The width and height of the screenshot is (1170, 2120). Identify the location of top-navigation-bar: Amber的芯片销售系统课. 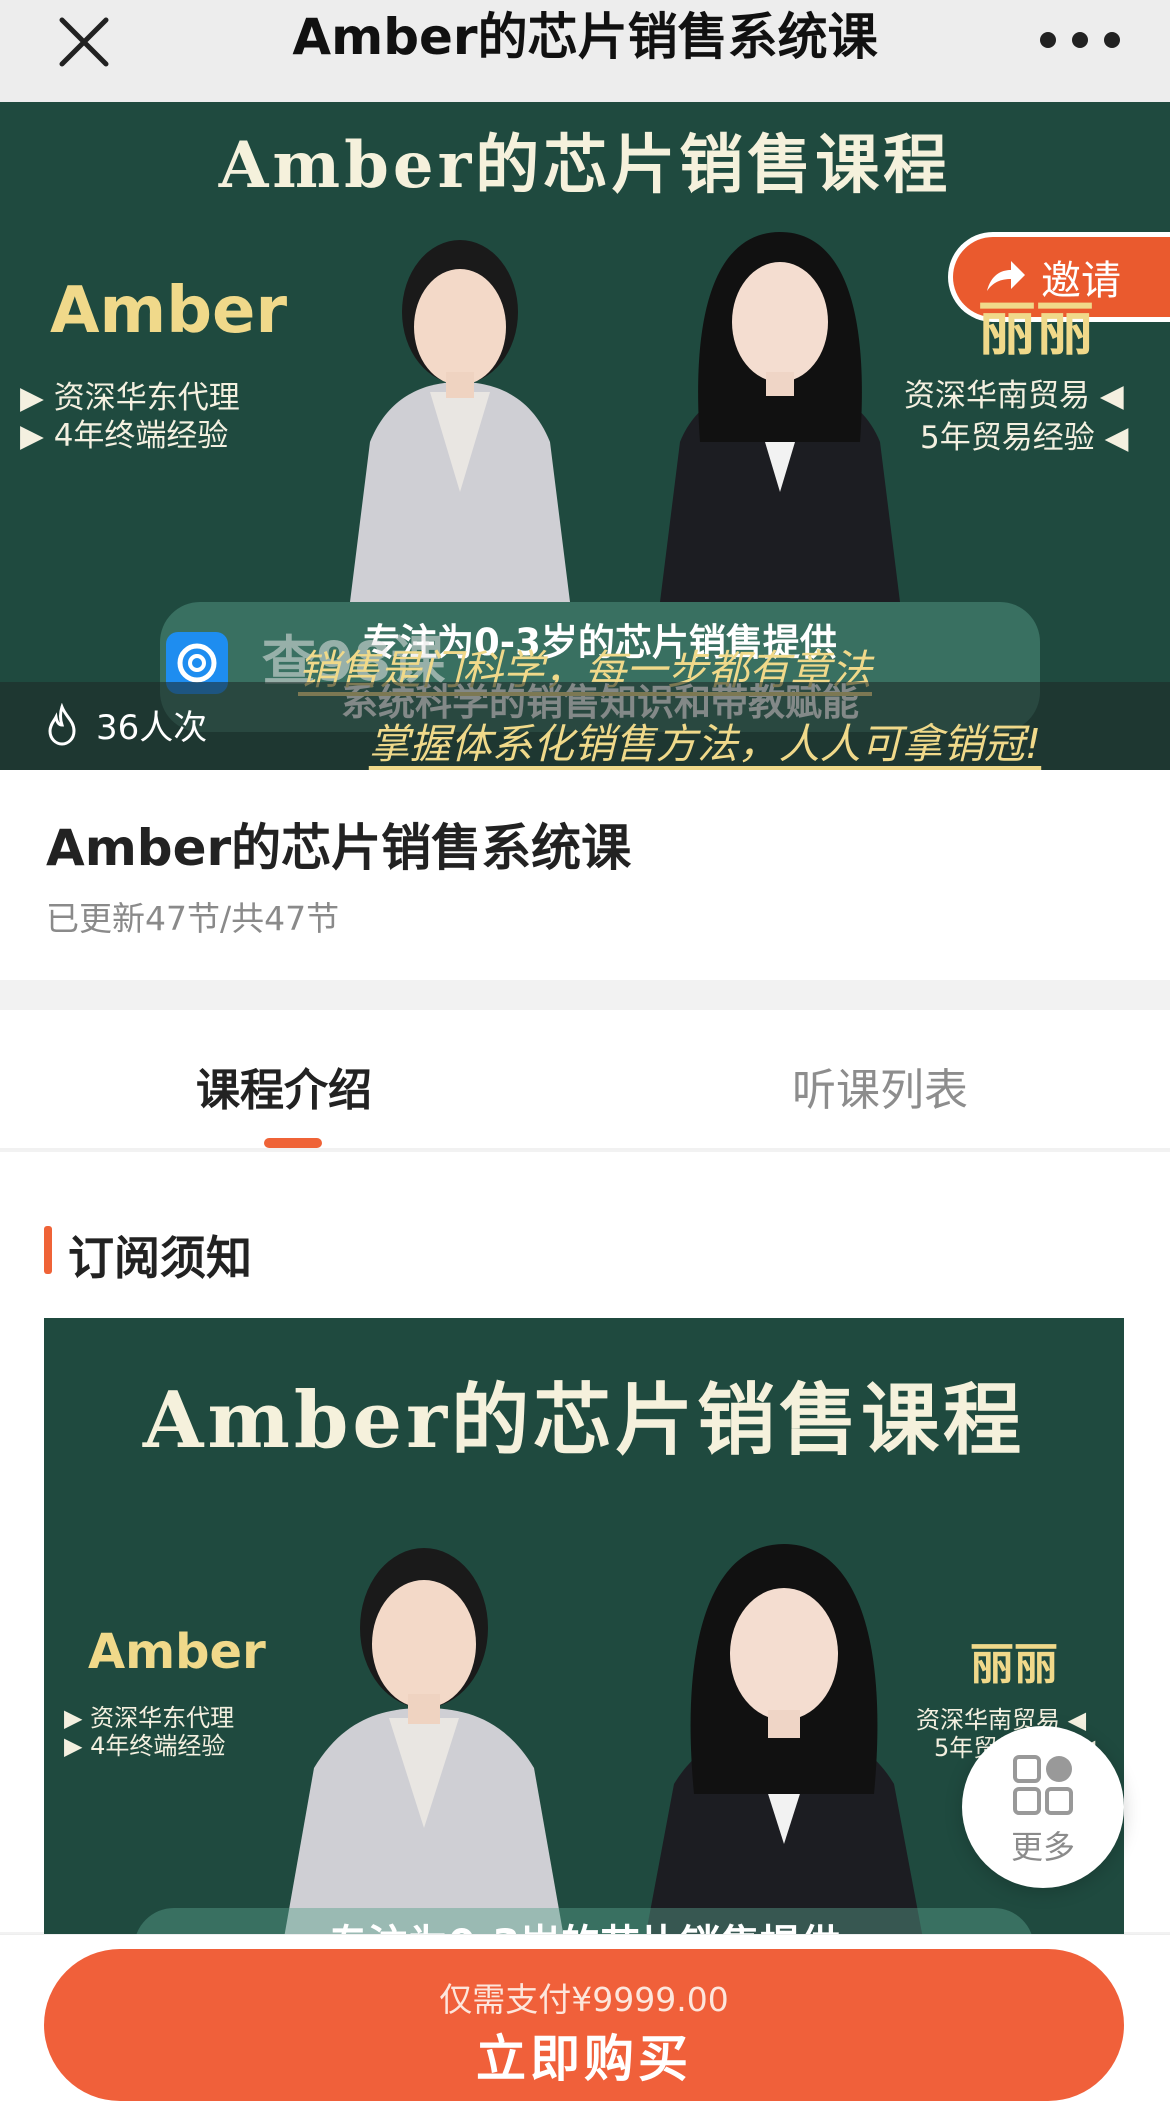
(585, 51).